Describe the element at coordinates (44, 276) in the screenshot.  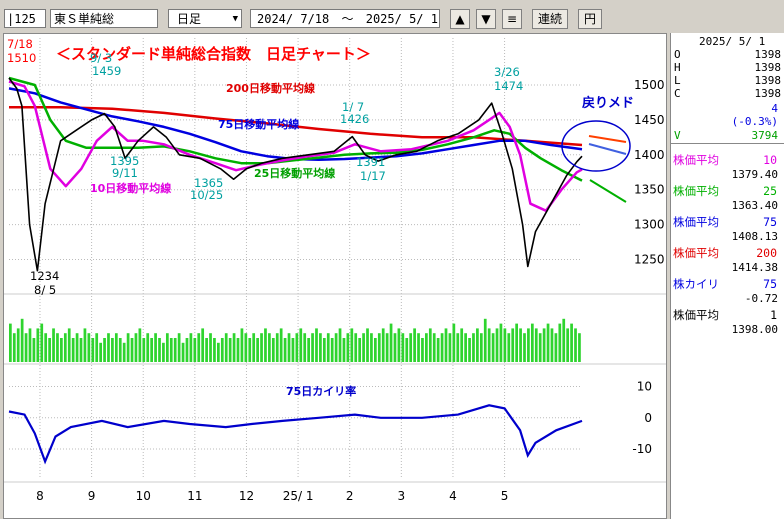
I see `annotation-label: 1234` at that location.